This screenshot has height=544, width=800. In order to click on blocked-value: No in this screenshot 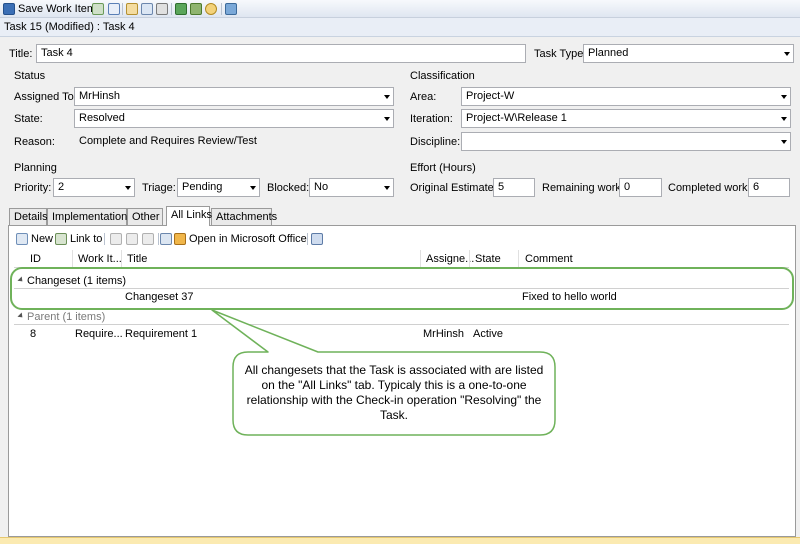, I will do `click(321, 187)`.